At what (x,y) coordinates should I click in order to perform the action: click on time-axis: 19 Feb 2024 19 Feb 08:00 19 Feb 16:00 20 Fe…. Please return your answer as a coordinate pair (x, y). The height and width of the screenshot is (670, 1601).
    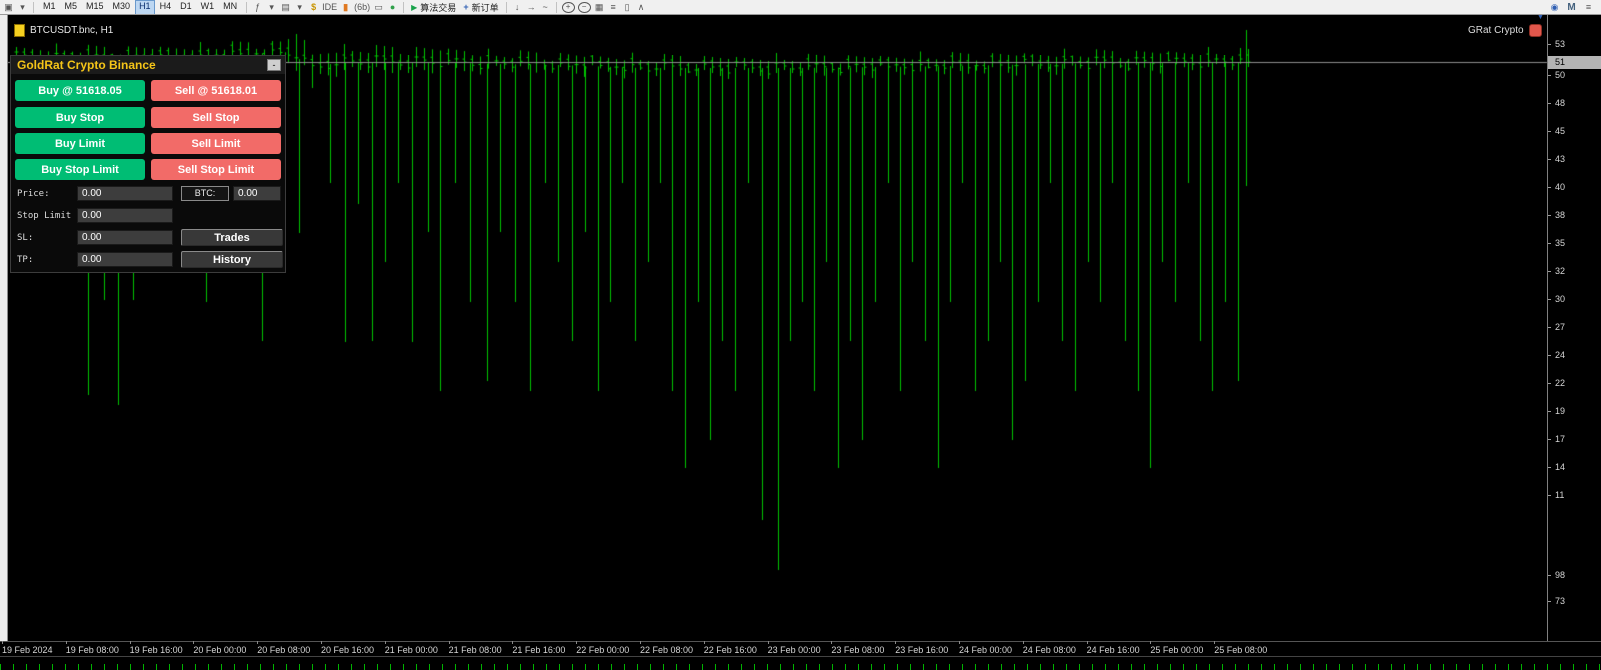
    Looking at the image, I should click on (800, 648).